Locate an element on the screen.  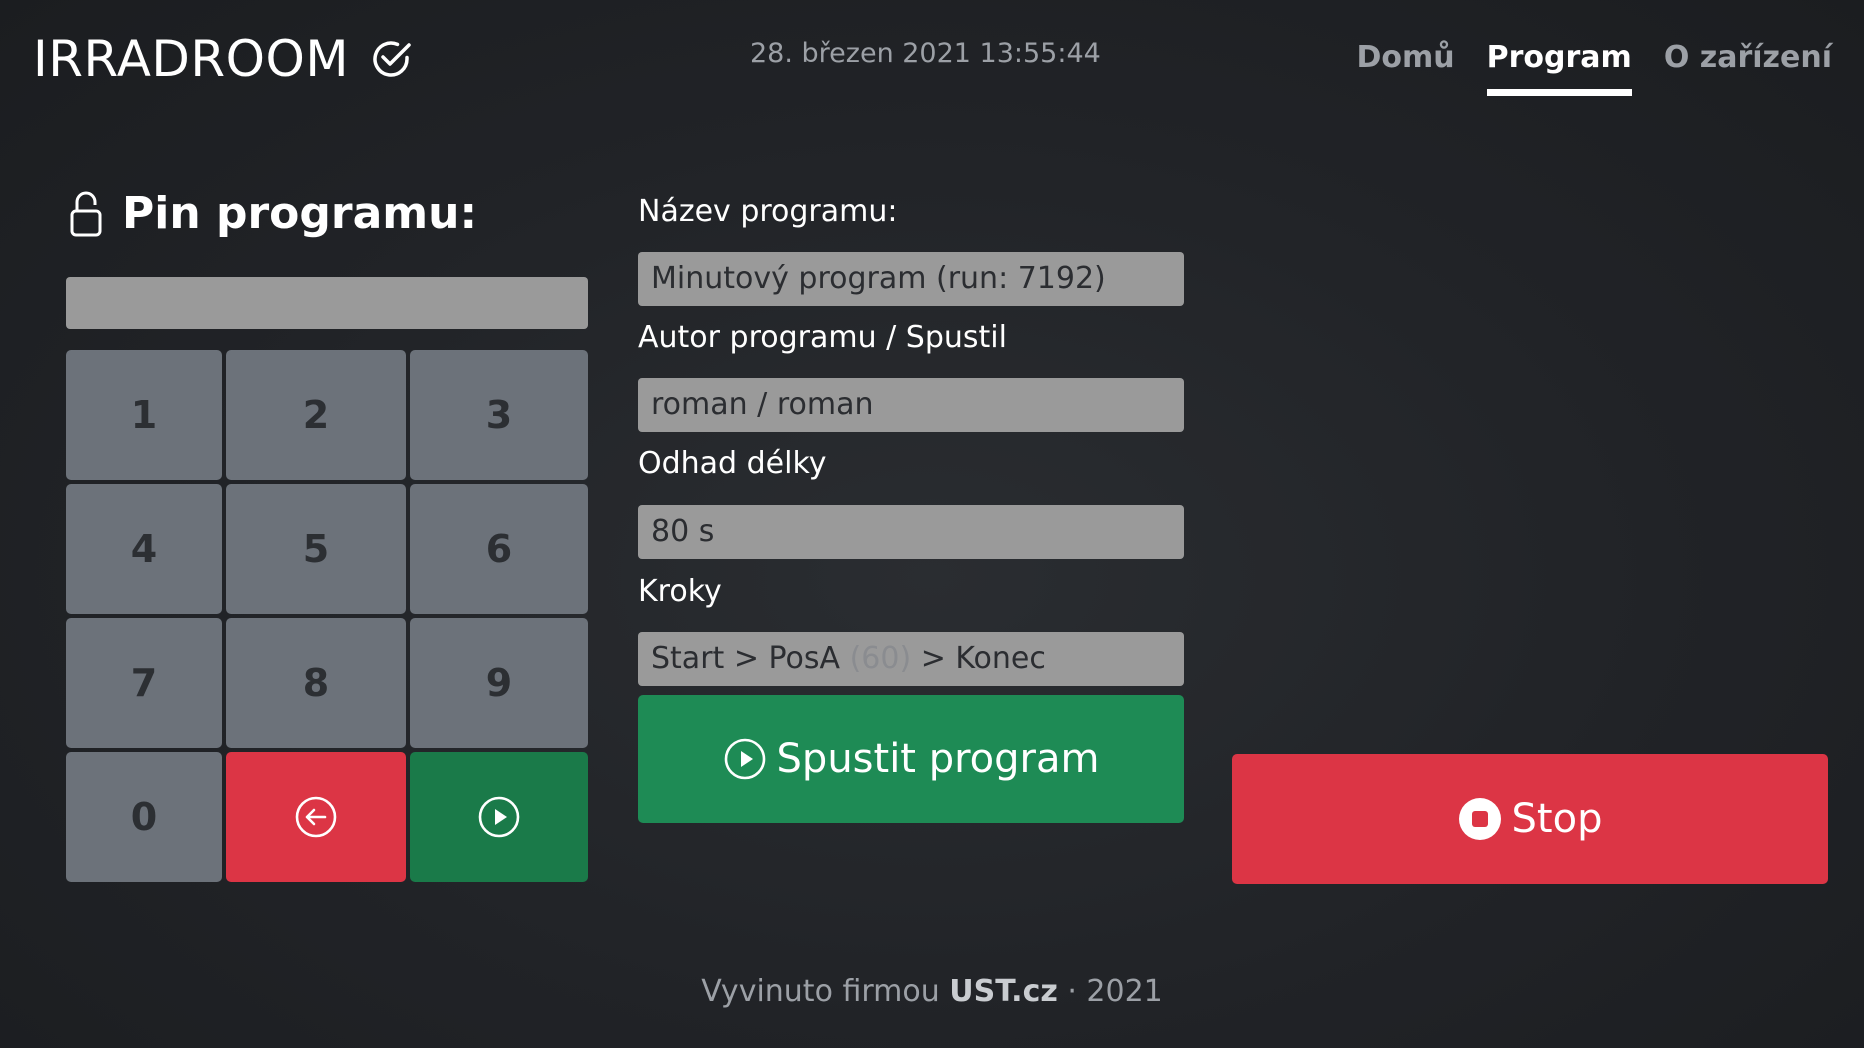
check-circle-icon is located at coordinates (392, 59).